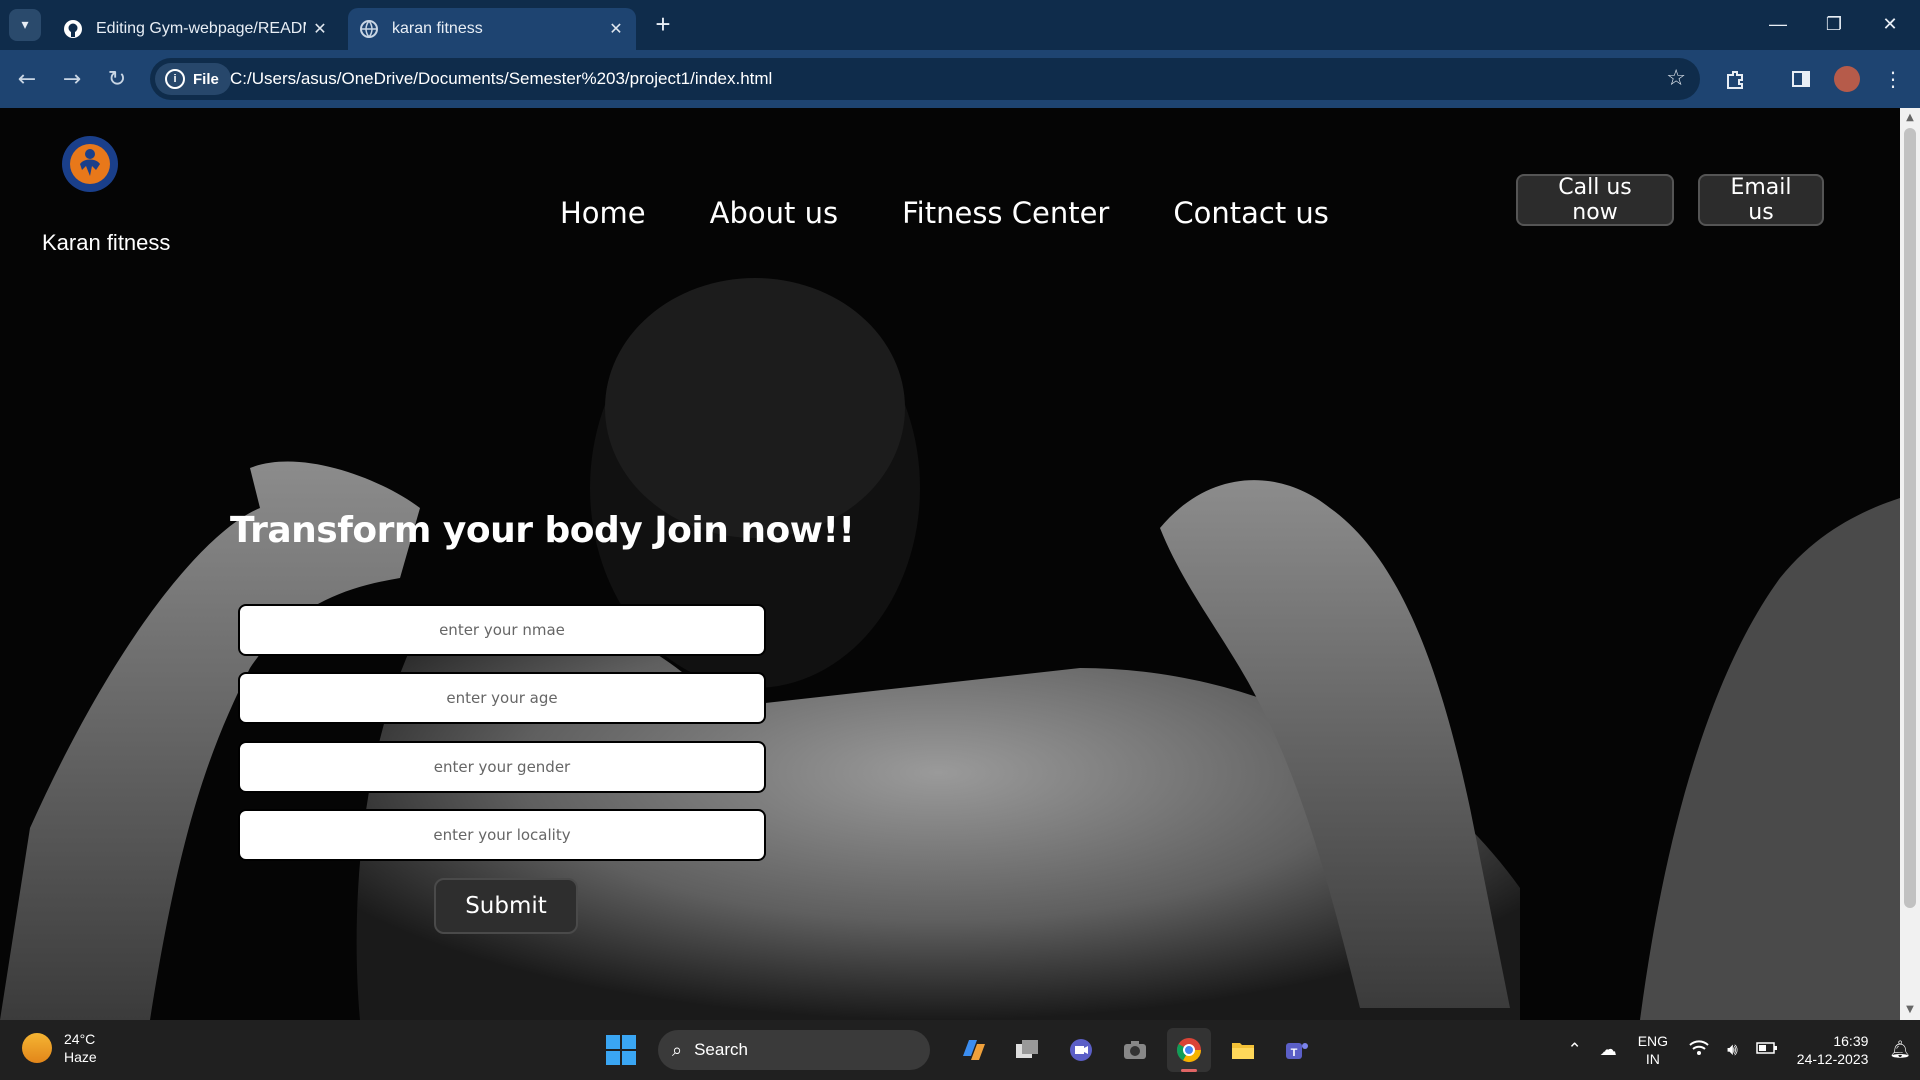 This screenshot has height=1080, width=1920. I want to click on forward-icon: →, so click(72, 79).